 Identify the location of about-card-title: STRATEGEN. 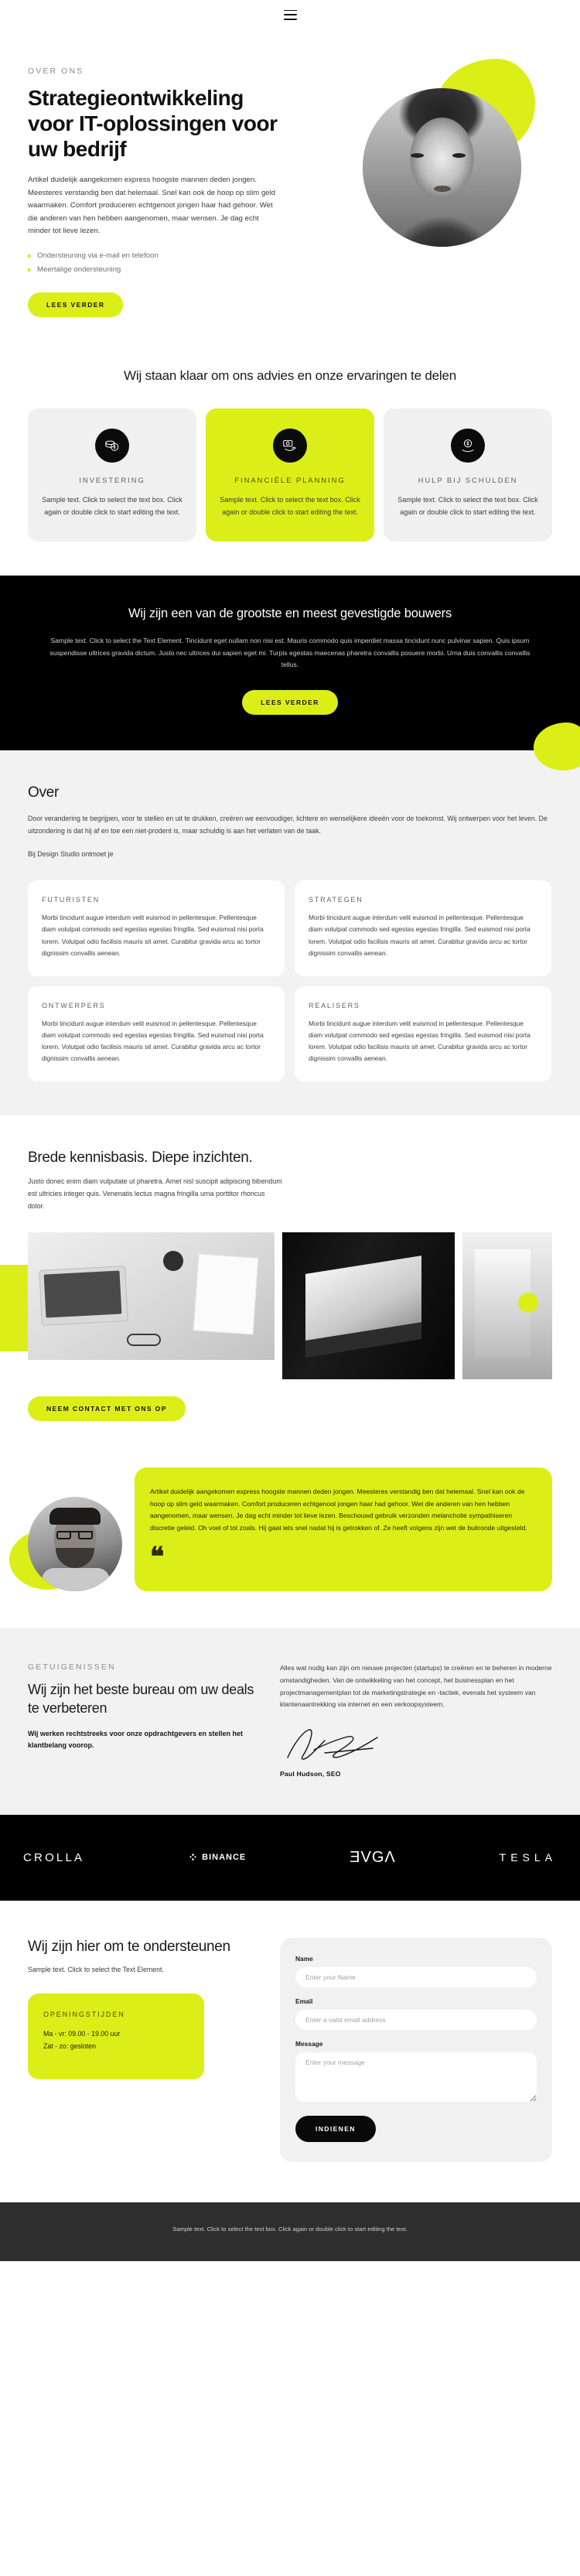
(336, 900).